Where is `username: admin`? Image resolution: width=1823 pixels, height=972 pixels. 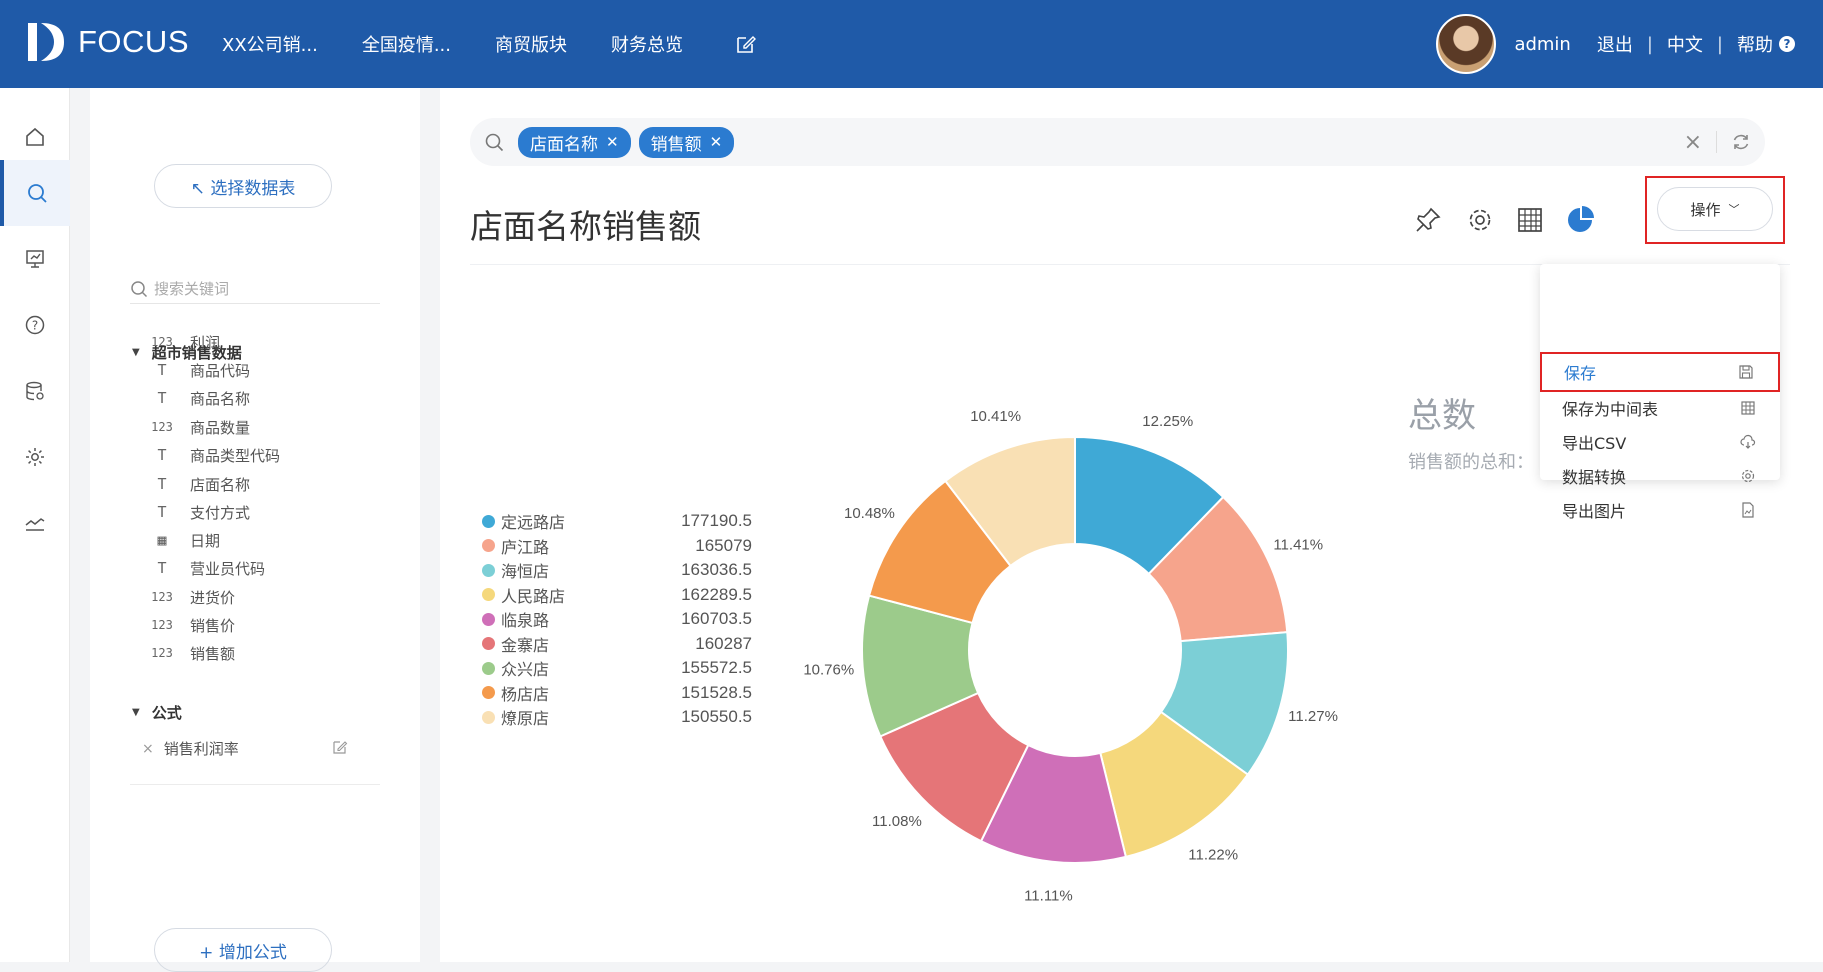
username: admin is located at coordinates (1542, 44).